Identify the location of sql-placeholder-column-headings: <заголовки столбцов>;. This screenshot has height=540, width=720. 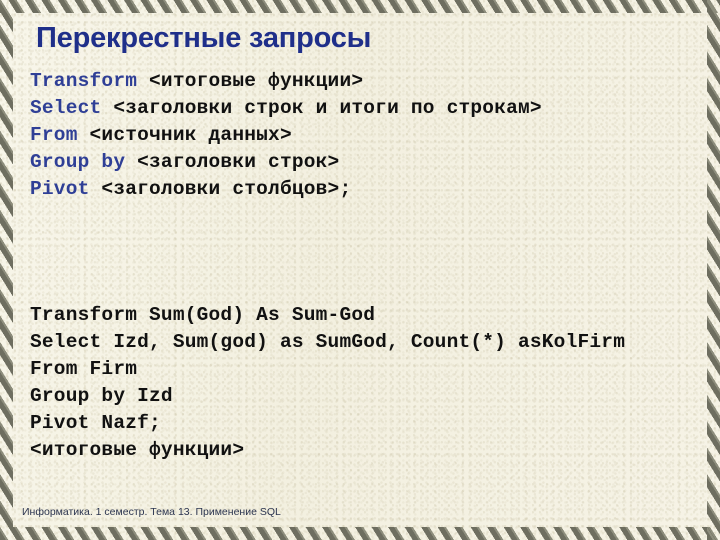
(220, 189).